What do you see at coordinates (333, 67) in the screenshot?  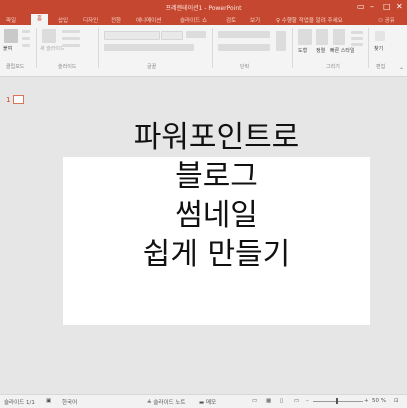 I see `group-label-drawing: 그리기` at bounding box center [333, 67].